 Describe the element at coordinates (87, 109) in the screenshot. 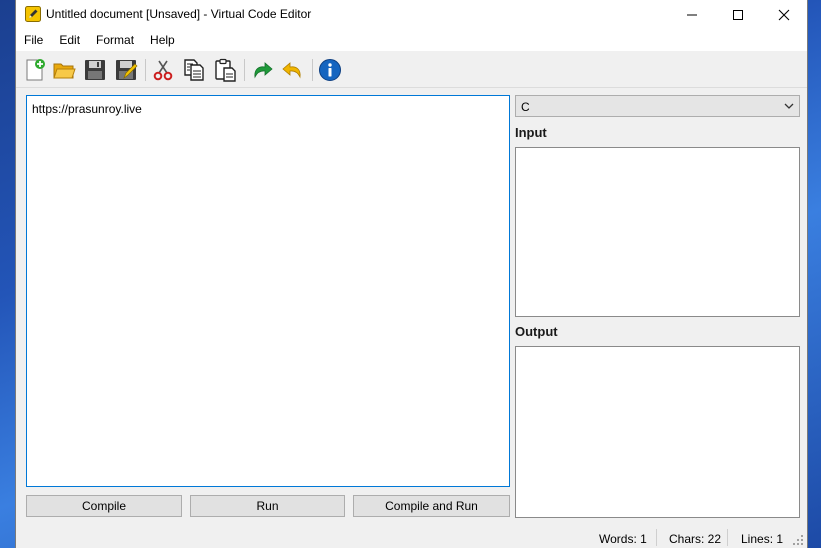

I see `editor-content: https://prasunroy.live` at that location.